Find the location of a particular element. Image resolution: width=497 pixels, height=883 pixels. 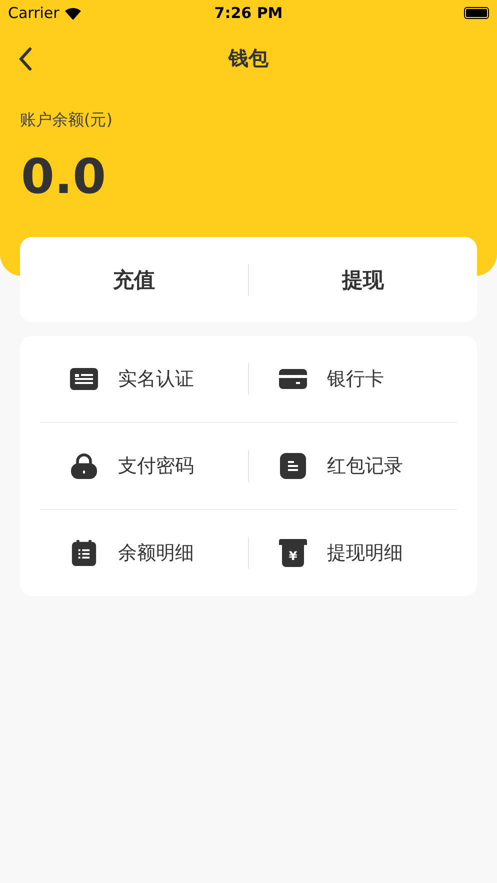

menu-item: 实名认证 is located at coordinates (144, 379).